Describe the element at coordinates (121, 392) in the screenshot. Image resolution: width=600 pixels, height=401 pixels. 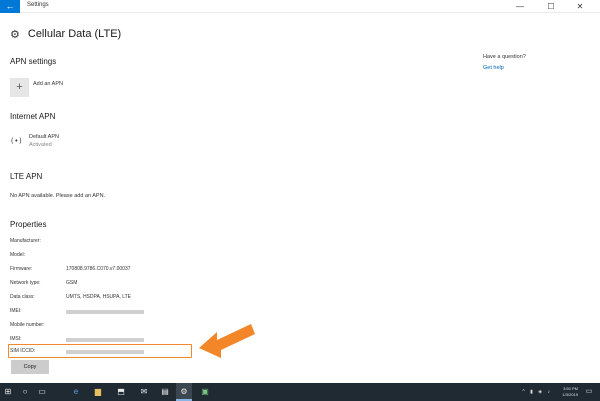
I see `store-icon: ⬒` at that location.